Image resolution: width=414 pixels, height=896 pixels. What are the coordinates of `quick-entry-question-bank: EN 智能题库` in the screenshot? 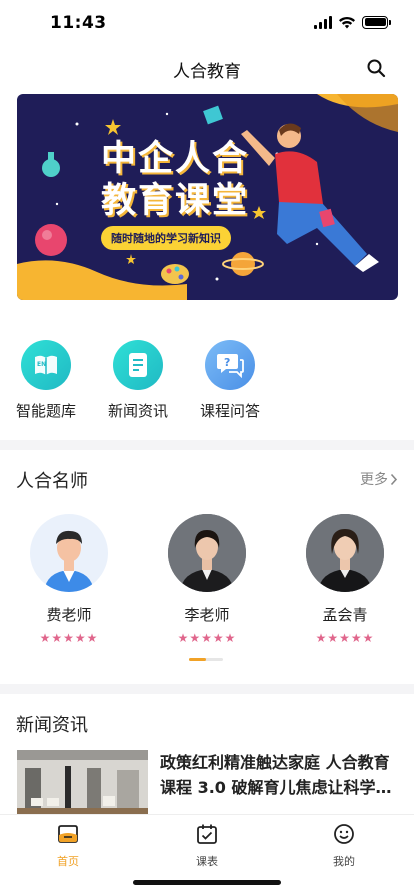 It's located at (46, 380).